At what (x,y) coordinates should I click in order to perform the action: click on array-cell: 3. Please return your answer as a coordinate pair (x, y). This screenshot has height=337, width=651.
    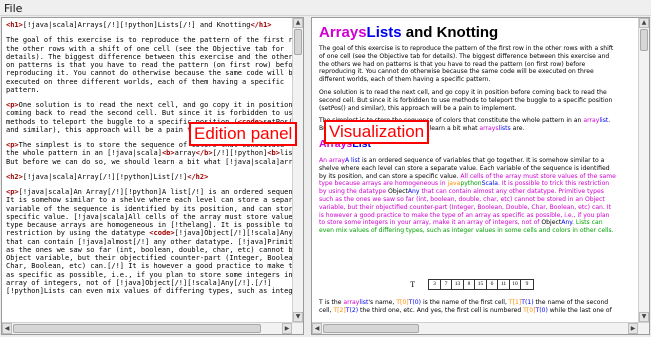
    Looking at the image, I should click on (435, 284).